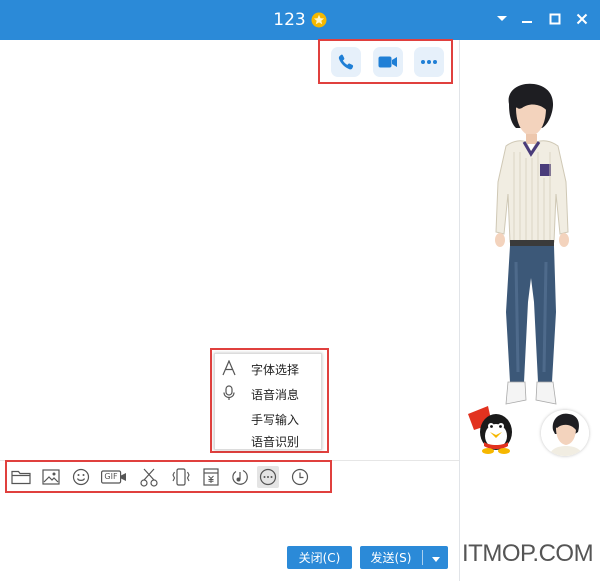  I want to click on menu-item-handwriting: 手写输入, so click(268, 418).